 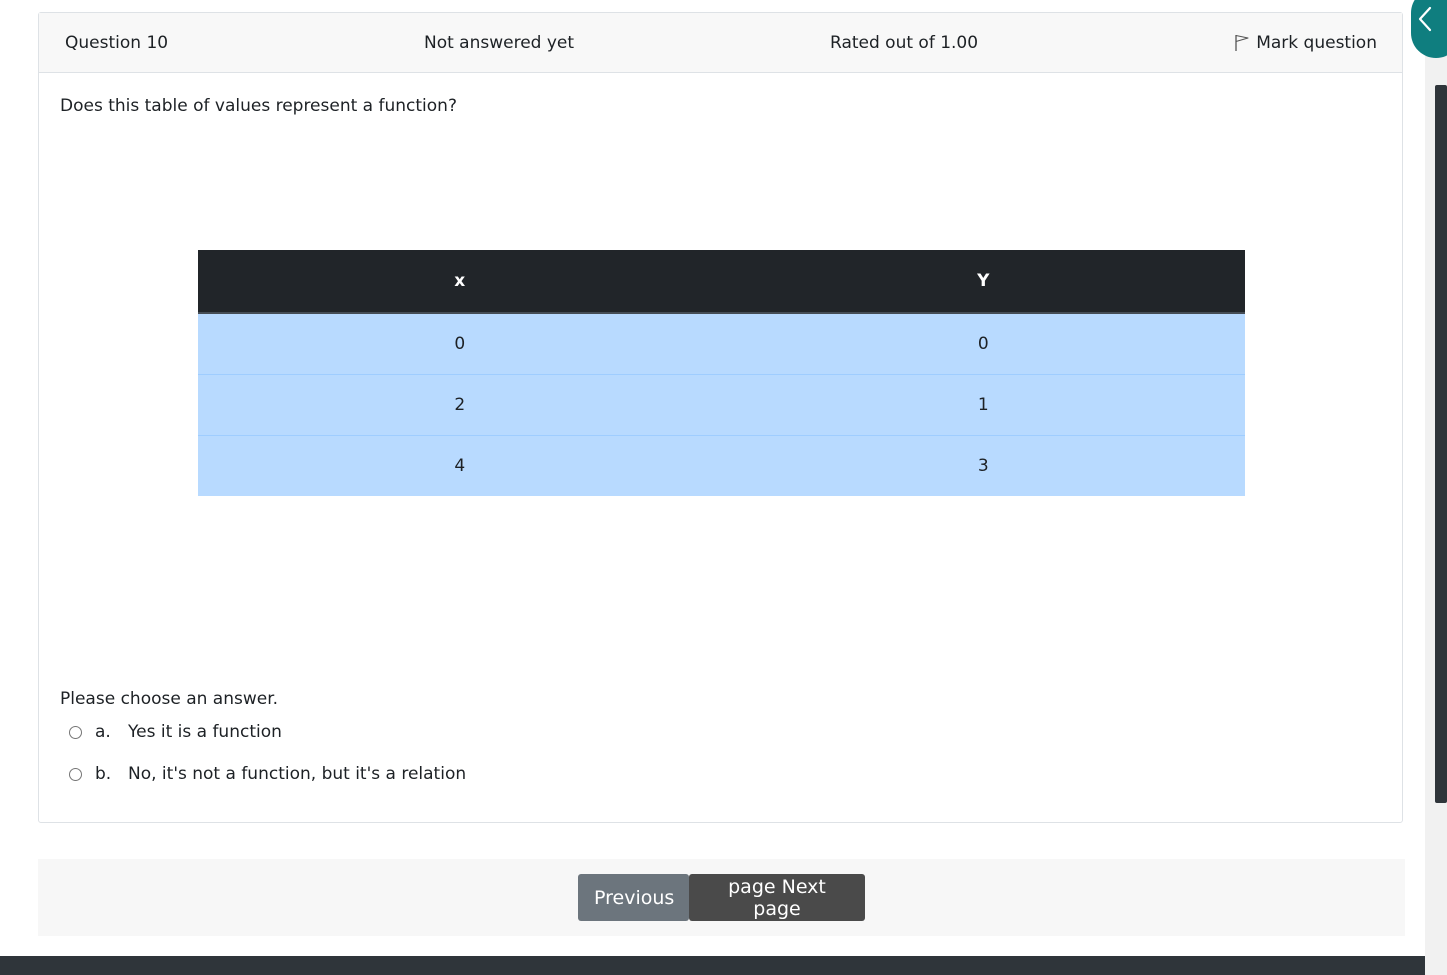 I want to click on question-number: Question 10, so click(x=117, y=43).